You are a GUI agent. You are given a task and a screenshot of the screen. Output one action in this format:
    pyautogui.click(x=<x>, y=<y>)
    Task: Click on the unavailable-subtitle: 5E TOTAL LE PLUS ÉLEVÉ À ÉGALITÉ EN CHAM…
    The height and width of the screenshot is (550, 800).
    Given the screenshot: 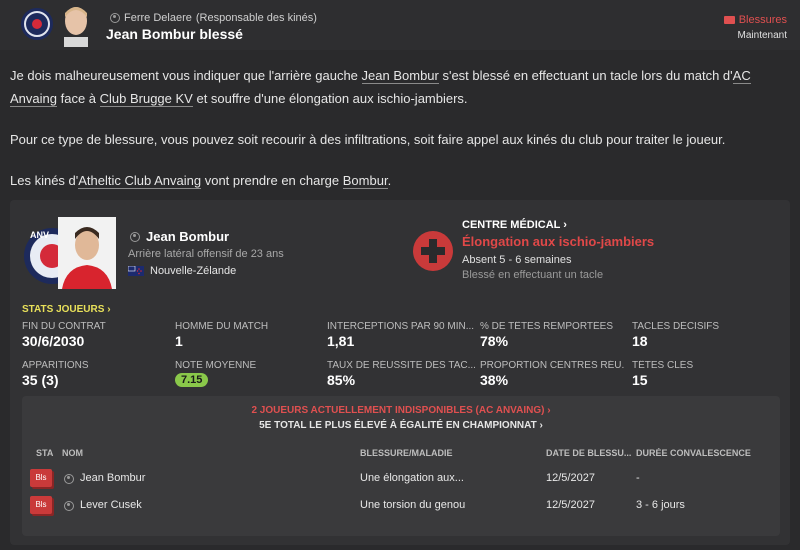 What is the action you would take?
    pyautogui.click(x=398, y=425)
    